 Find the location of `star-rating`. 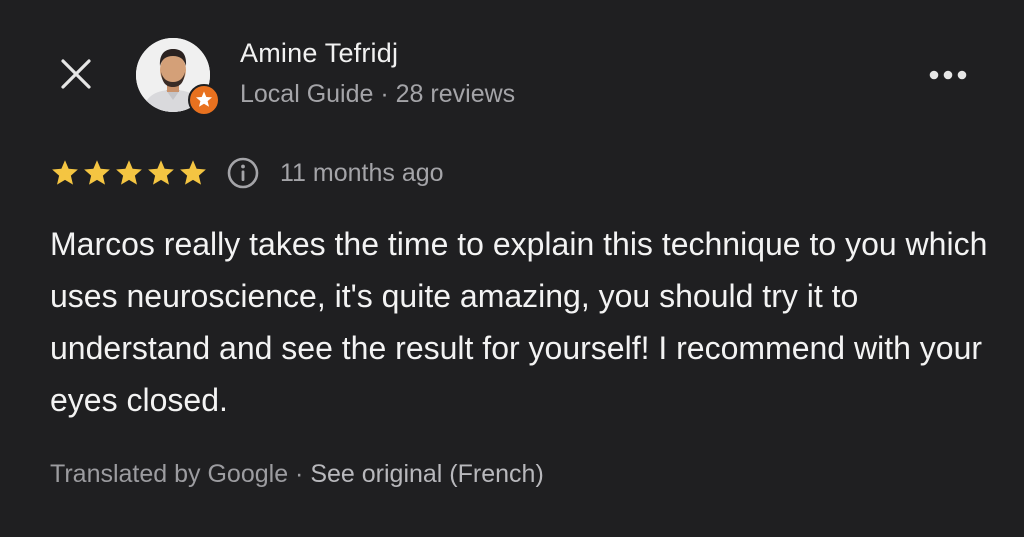

star-rating is located at coordinates (129, 173).